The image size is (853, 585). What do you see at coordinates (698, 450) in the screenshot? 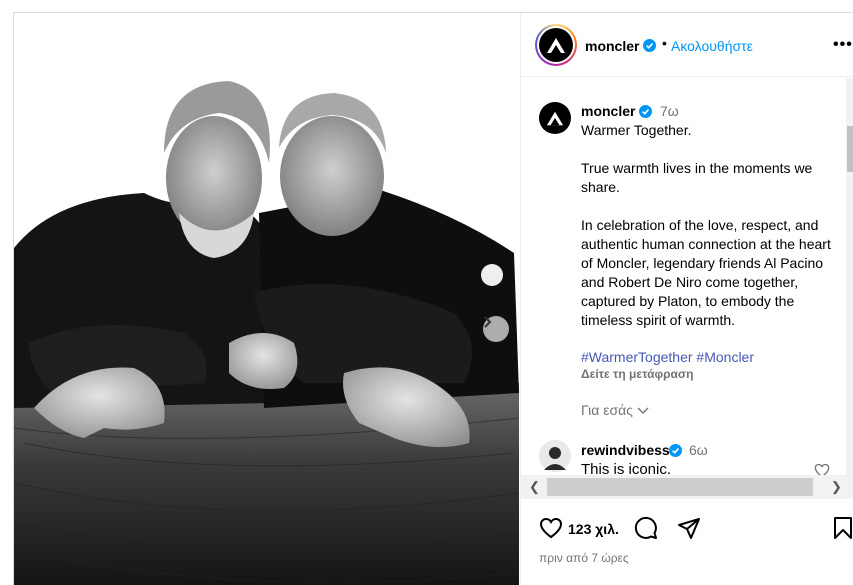
I see `comment-time: 6ω` at bounding box center [698, 450].